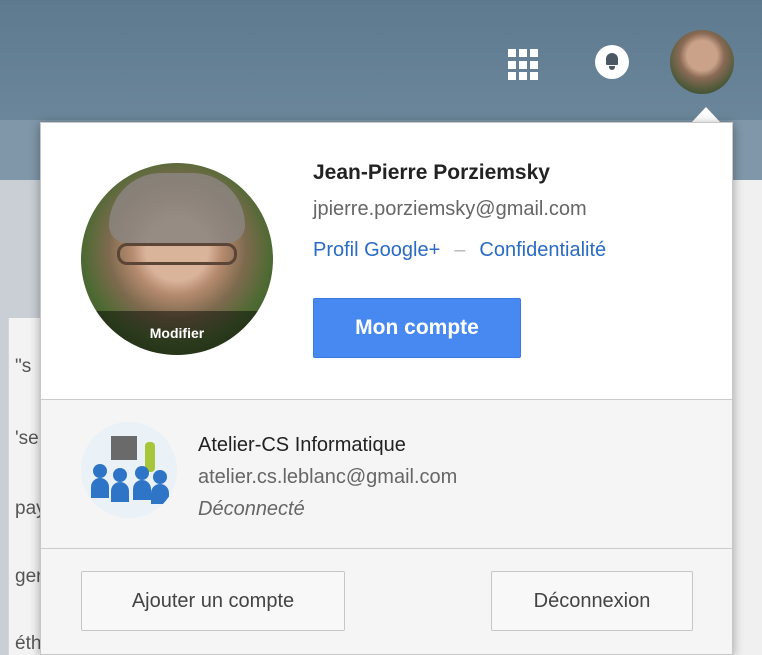 This screenshot has height=655, width=762. I want to click on apps-grid-icon, so click(524, 65).